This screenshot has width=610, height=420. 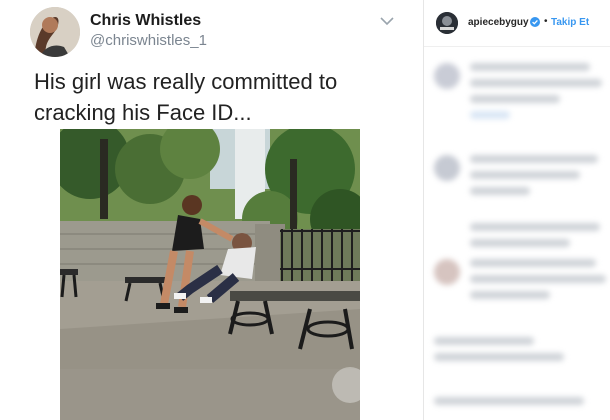 What do you see at coordinates (570, 22) in the screenshot?
I see `follow-button: Takip Et` at bounding box center [570, 22].